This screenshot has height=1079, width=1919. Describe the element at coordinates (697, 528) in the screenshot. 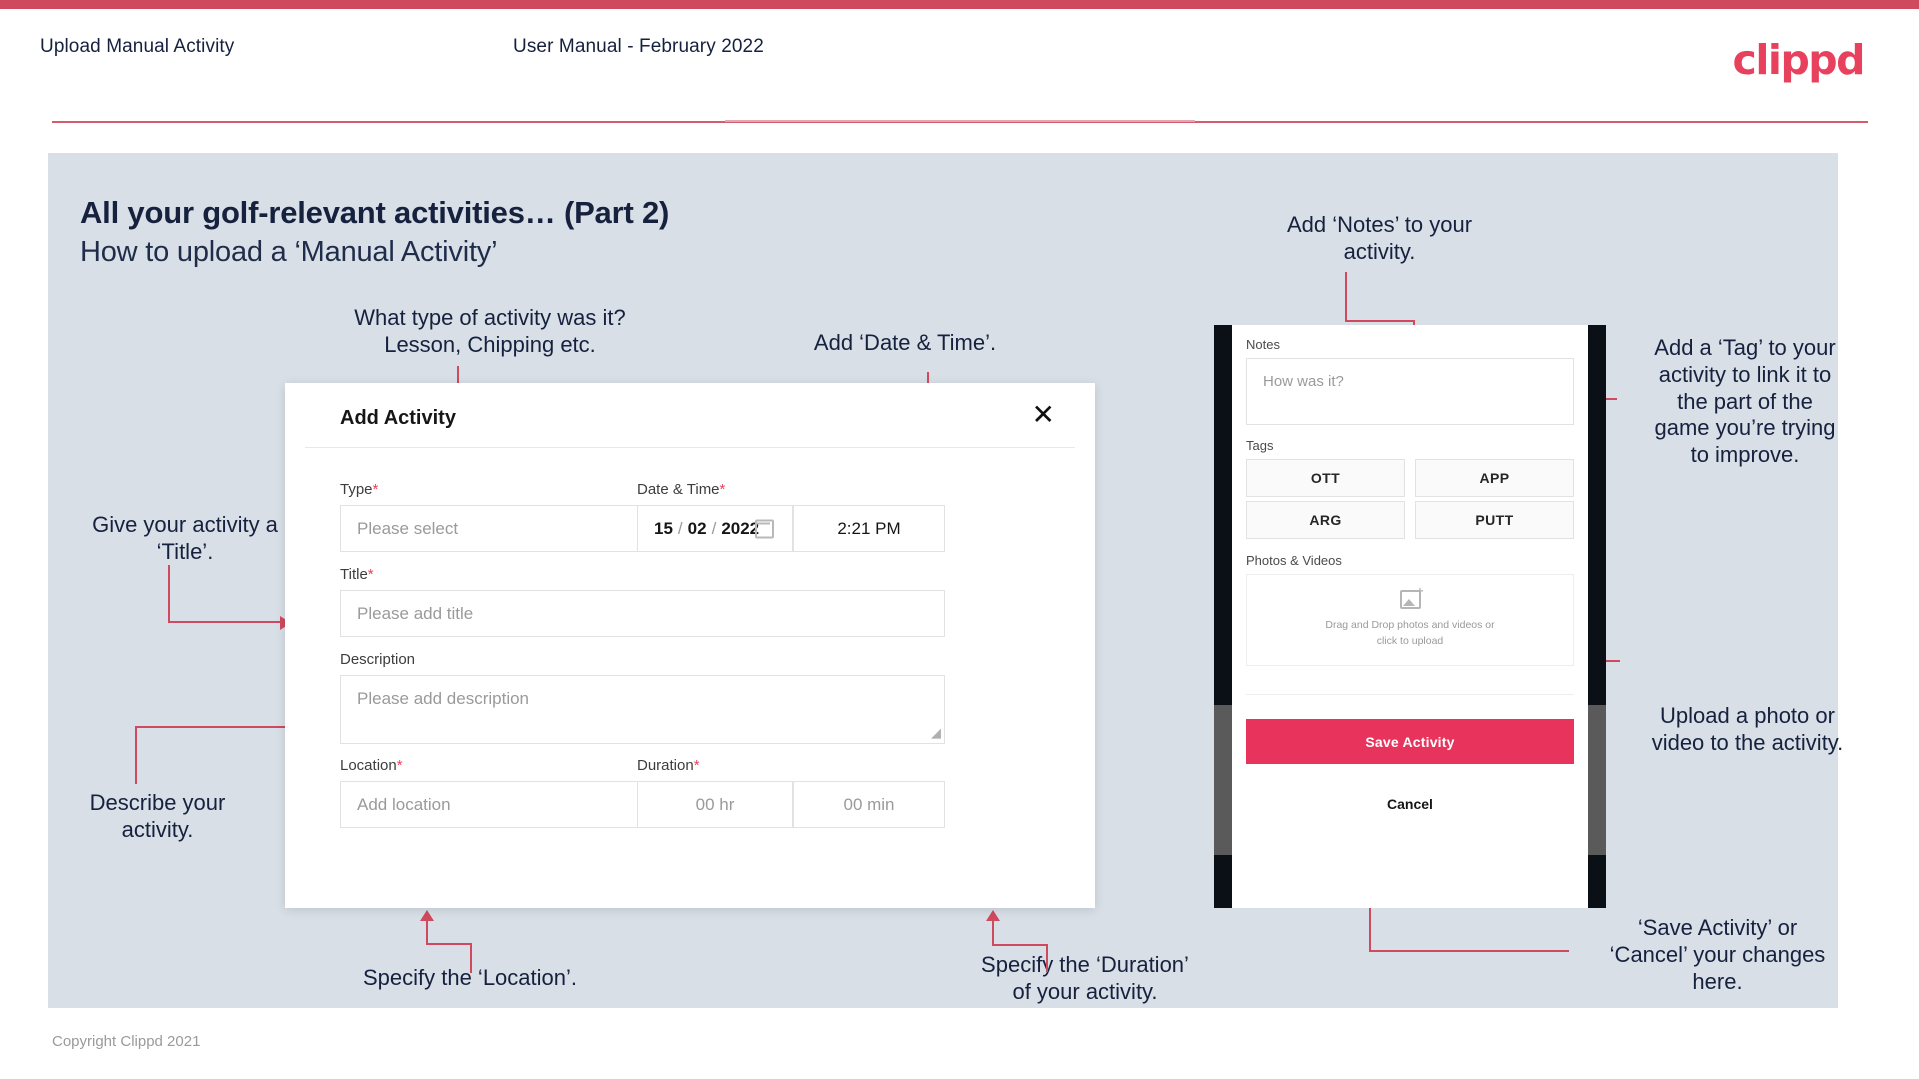

I see `date-month: 02` at that location.